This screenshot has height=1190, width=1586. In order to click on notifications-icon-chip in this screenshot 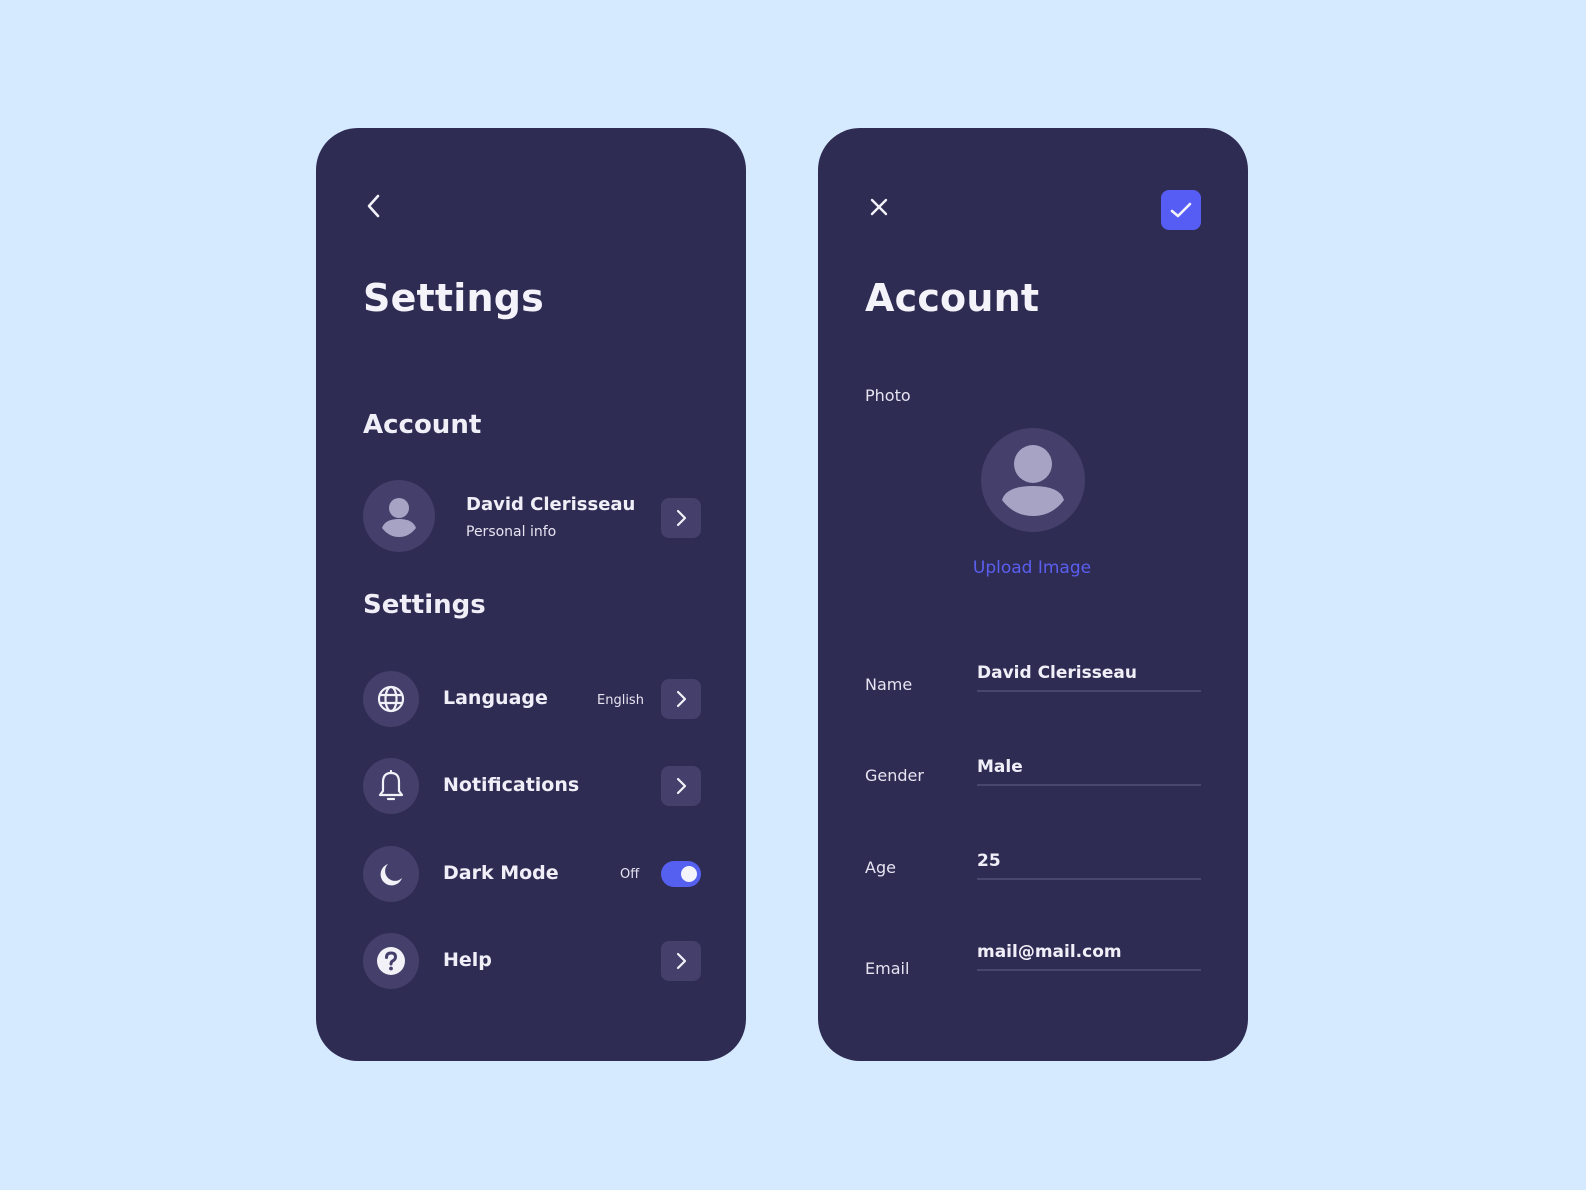, I will do `click(391, 786)`.